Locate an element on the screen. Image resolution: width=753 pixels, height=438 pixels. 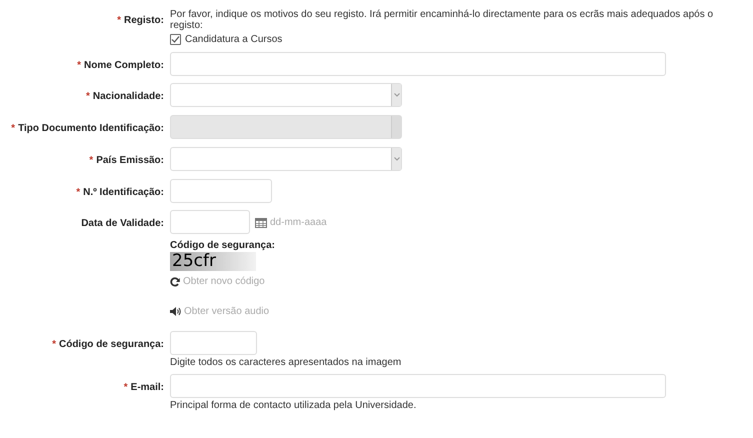
refresh-icon is located at coordinates (175, 281).